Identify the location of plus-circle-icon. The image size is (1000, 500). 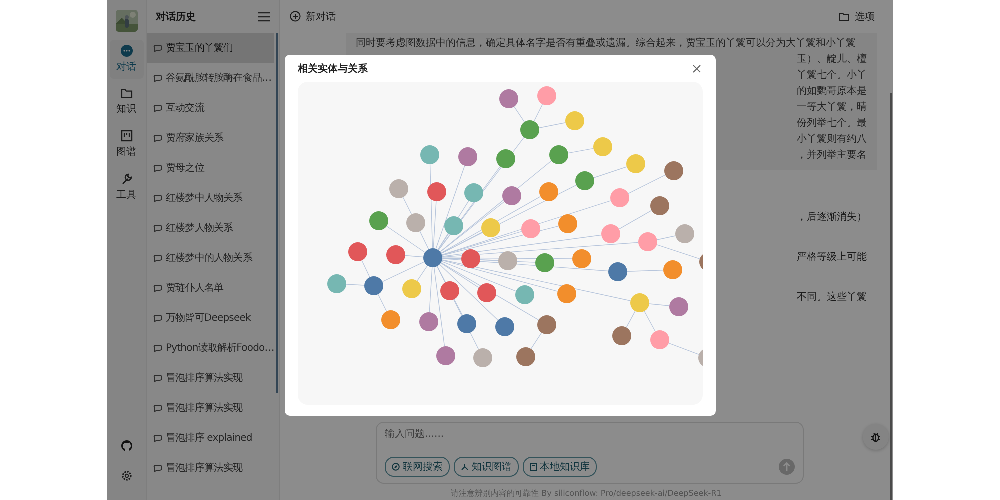
(295, 16).